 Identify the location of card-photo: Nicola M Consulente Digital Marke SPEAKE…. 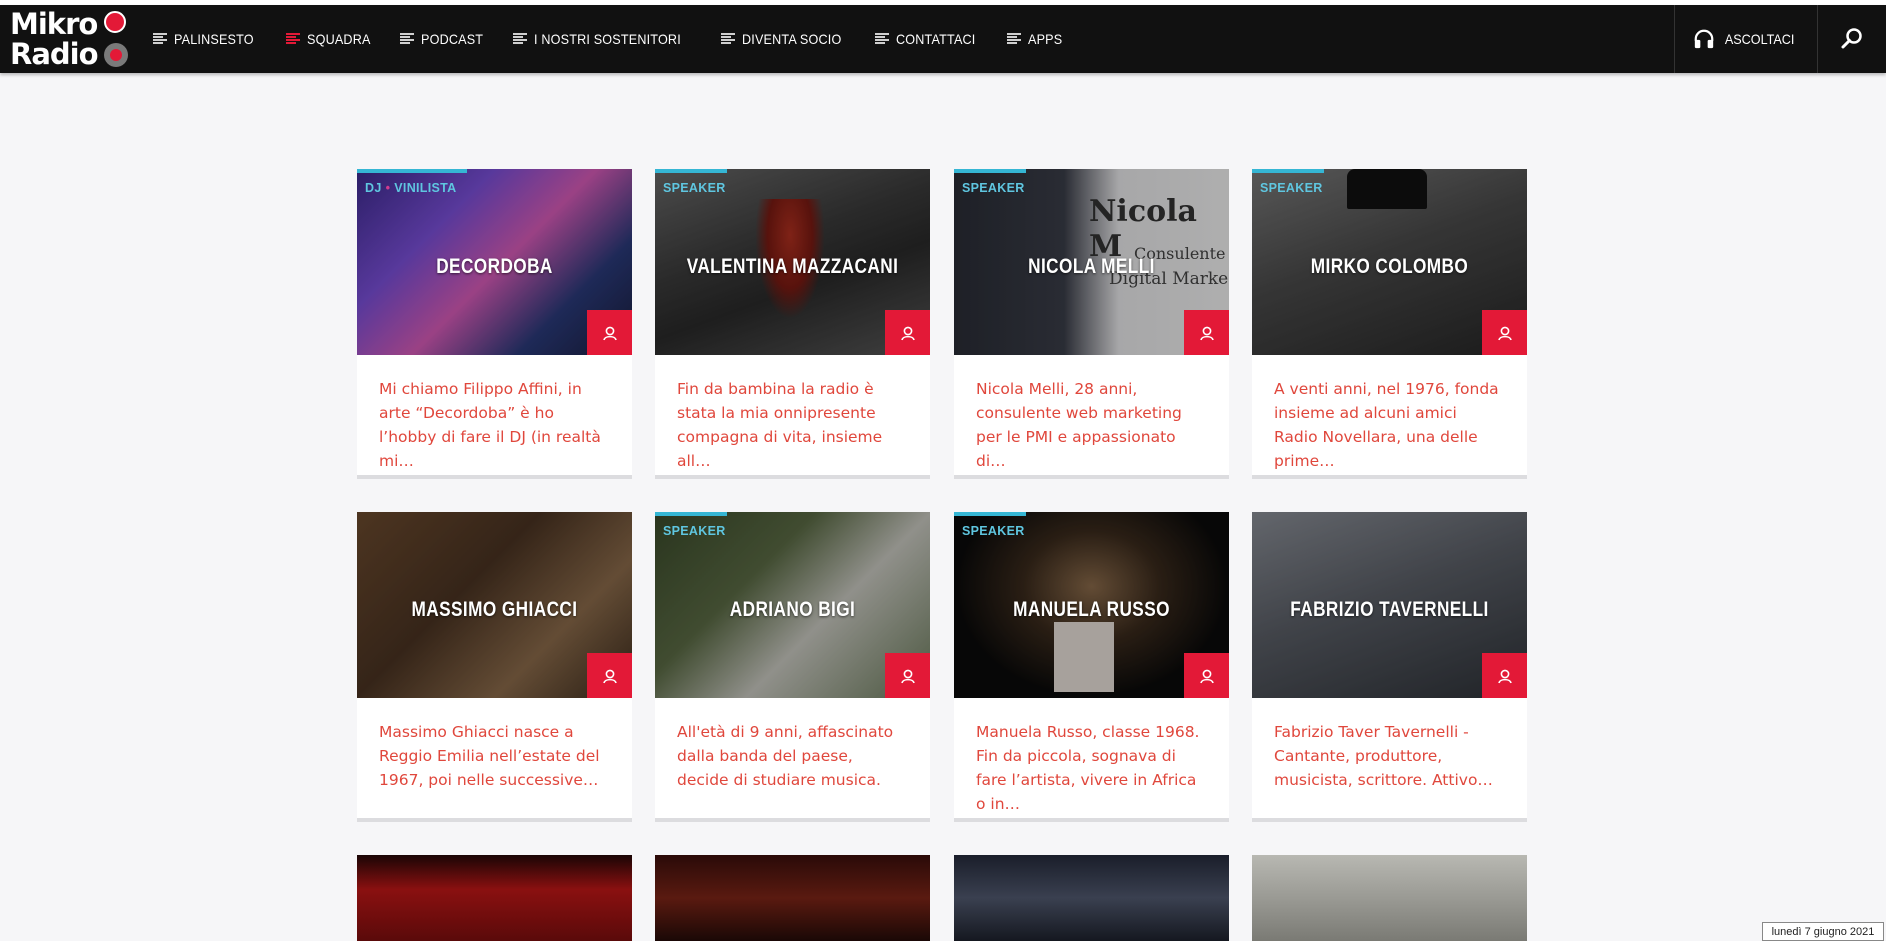
(1091, 262).